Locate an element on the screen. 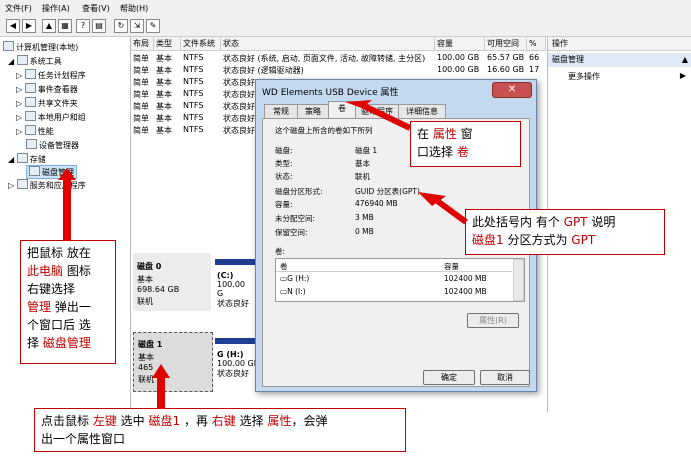 The width and height of the screenshot is (691, 461). arrow-to-volumes-tab is located at coordinates (378, 115).